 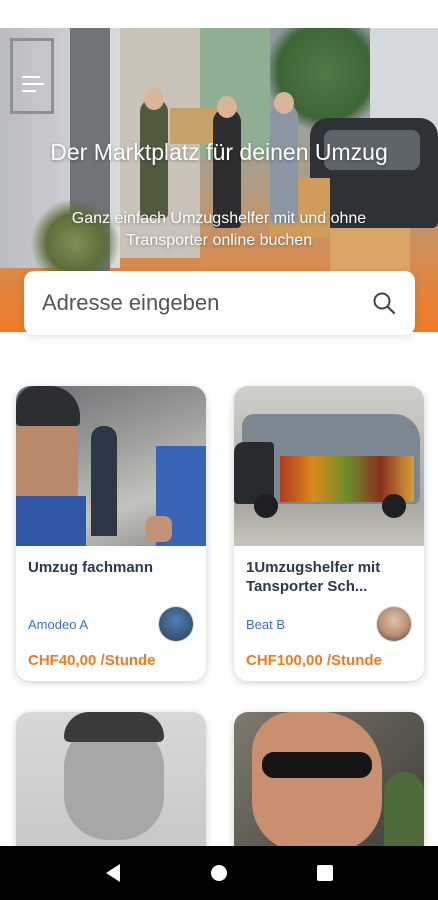 I want to click on listing-card-body: Umzug fachmann Amodeo A CHF40,00 /Stunde, so click(x=111, y=613).